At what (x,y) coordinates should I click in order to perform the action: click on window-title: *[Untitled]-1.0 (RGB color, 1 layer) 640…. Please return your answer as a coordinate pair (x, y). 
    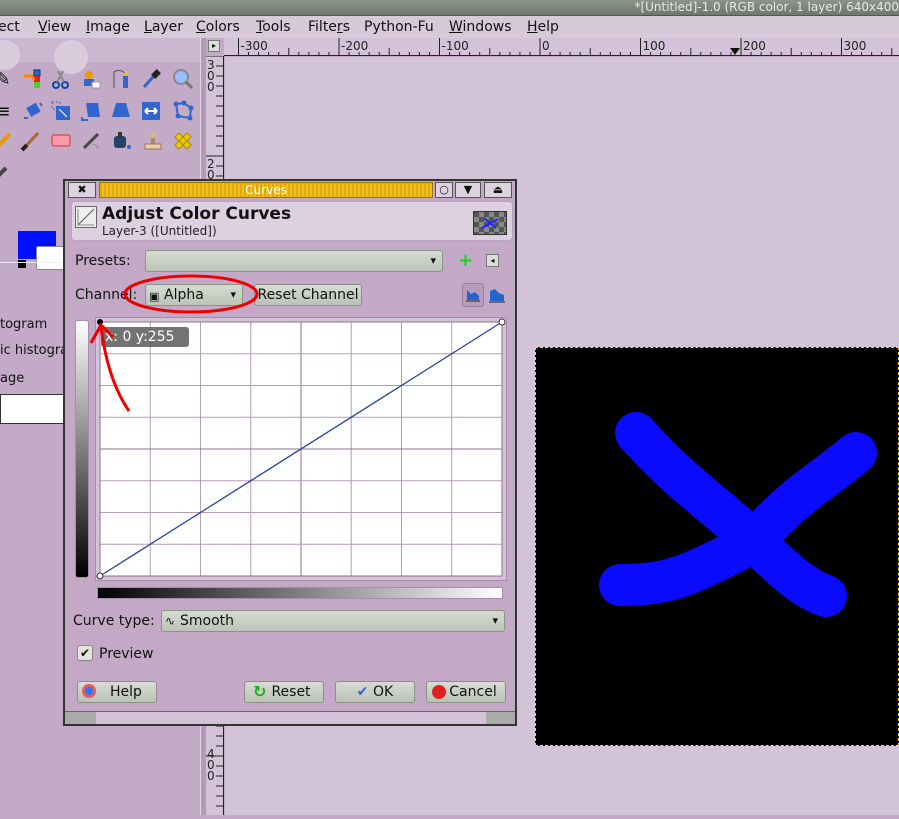
    Looking at the image, I should click on (766, 7).